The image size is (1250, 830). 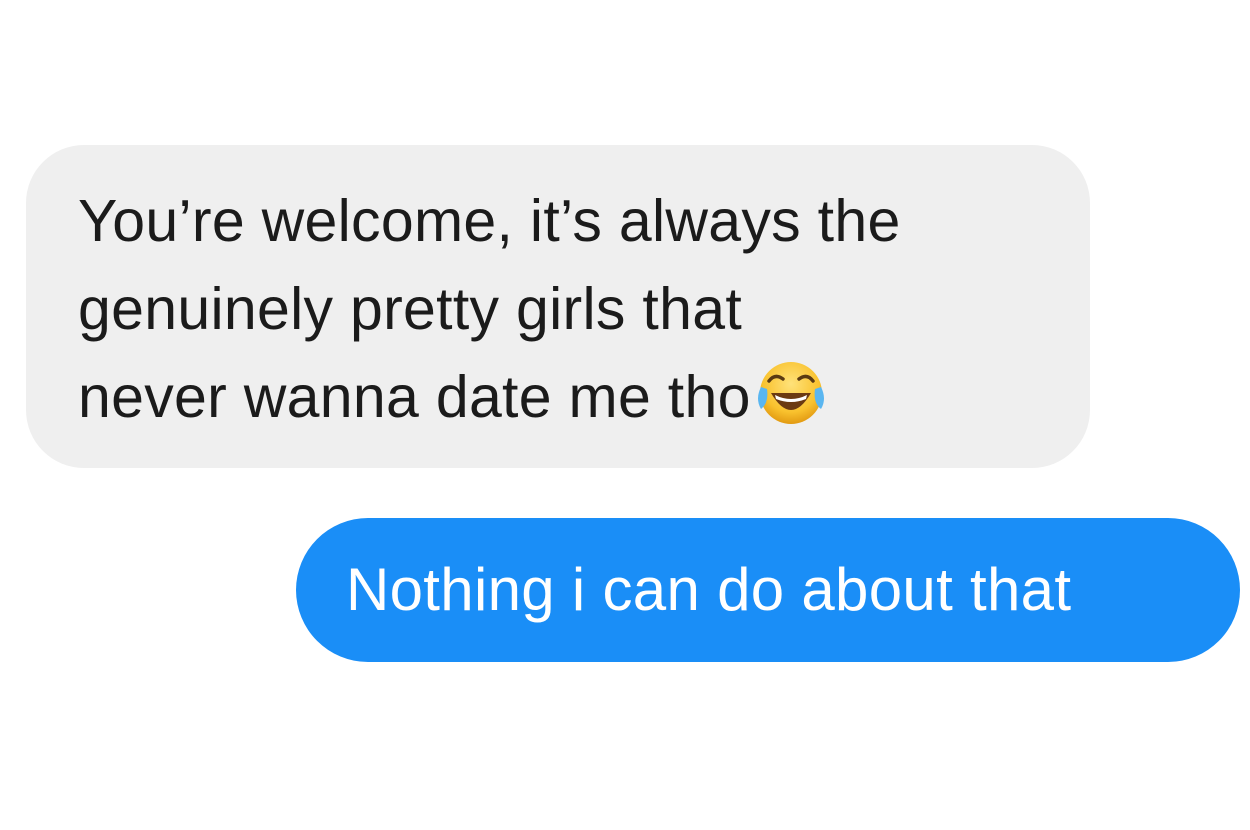 I want to click on incoming-message-line-1: You’re welcome, it’s always the, so click(x=489, y=221).